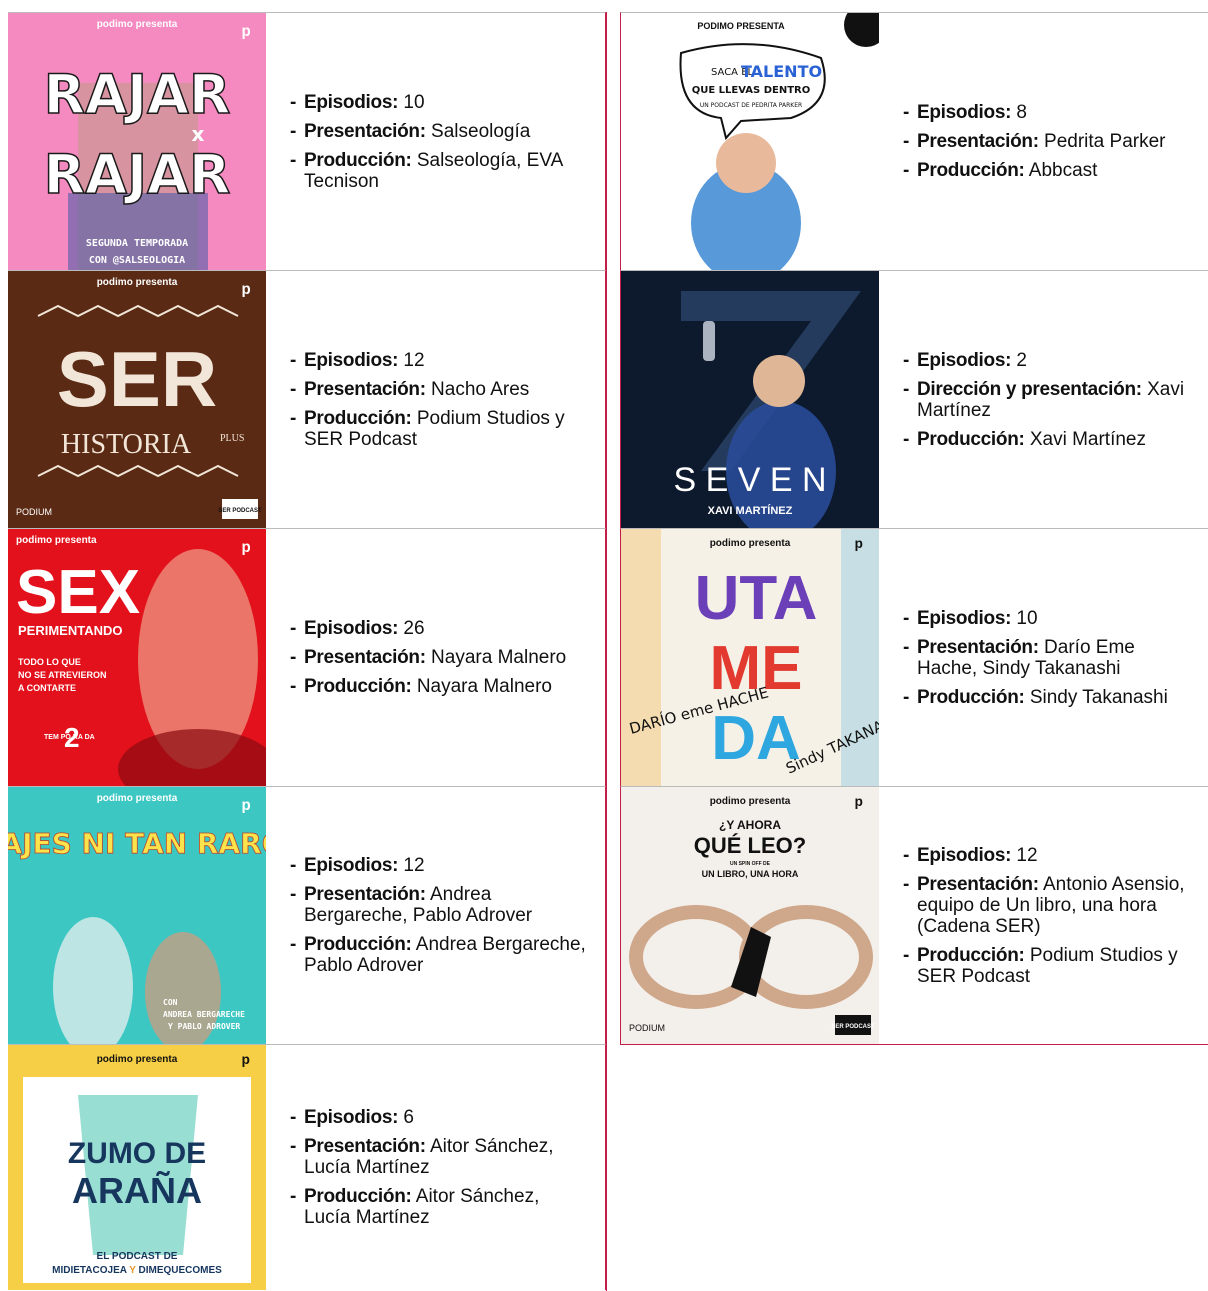 The height and width of the screenshot is (1291, 1208). I want to click on svg-text: CON @SALSEOLOGIA, so click(137, 260).